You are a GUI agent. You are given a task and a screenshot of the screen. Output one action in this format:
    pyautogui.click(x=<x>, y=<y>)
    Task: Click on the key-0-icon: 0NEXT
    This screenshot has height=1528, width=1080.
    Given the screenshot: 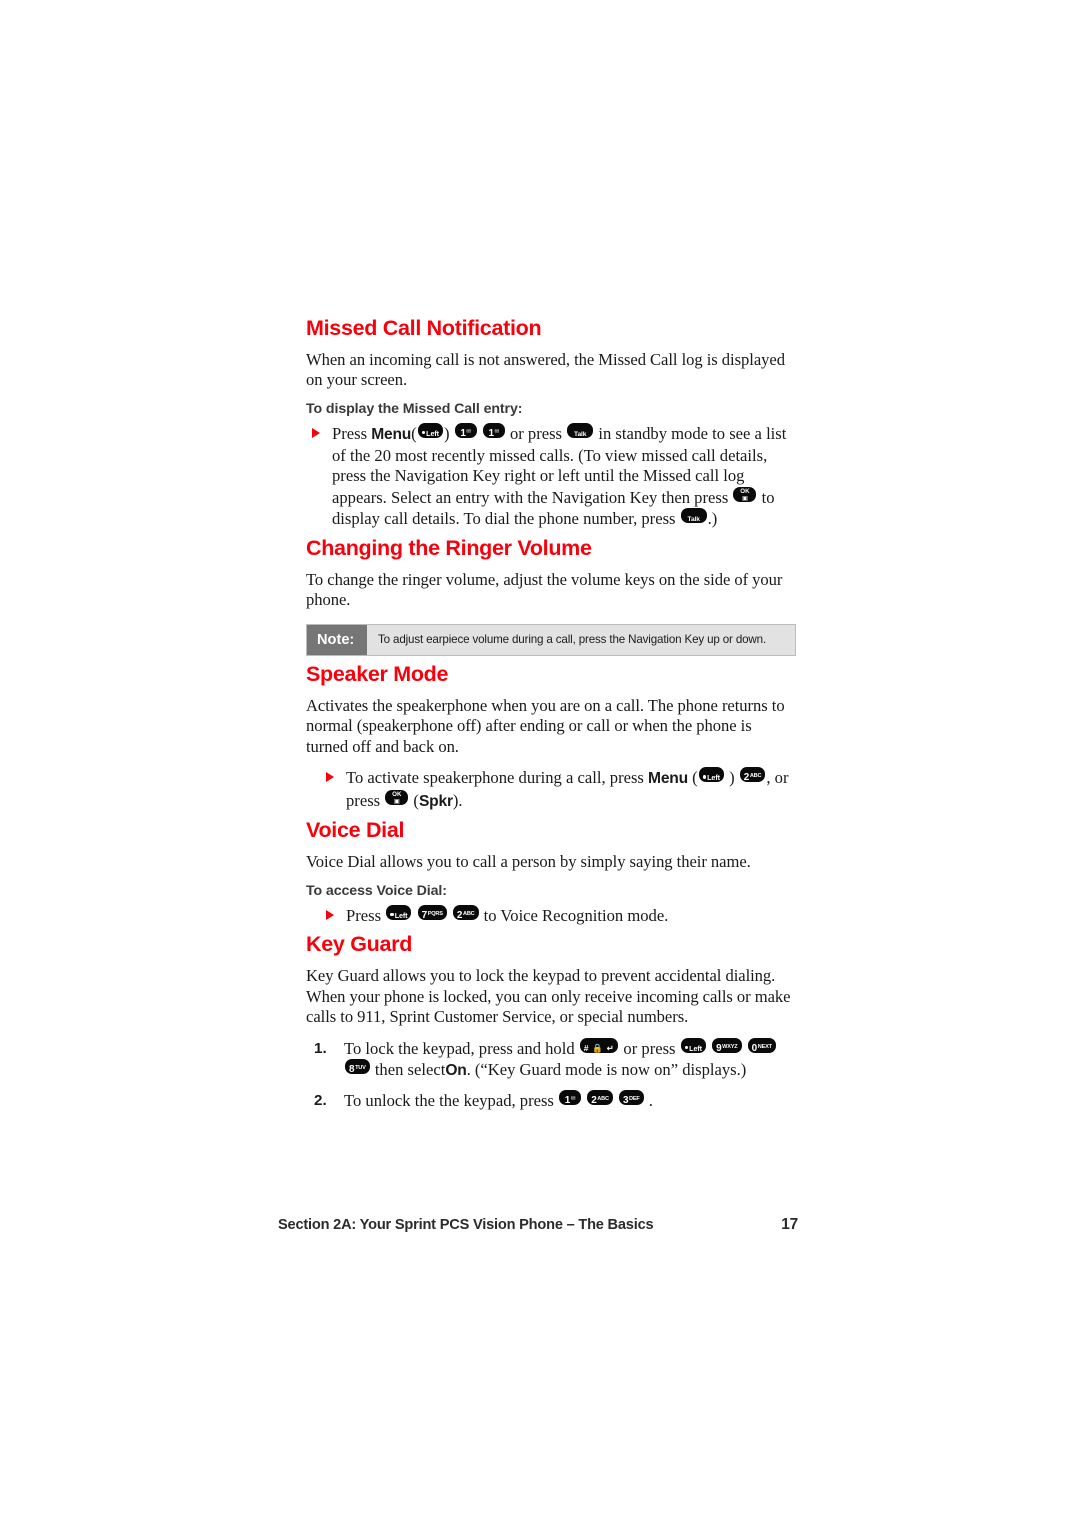 What is the action you would take?
    pyautogui.click(x=761, y=1045)
    